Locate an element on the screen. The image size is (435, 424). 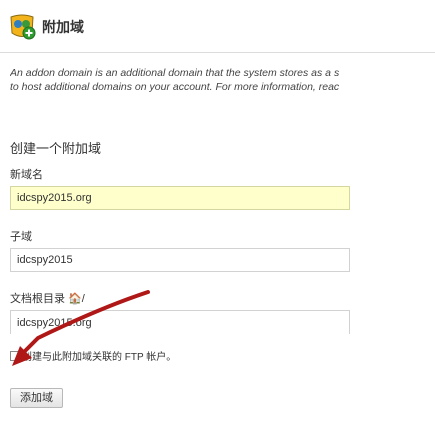
section-title: 创建一个附加域 is located at coordinates (56, 148).